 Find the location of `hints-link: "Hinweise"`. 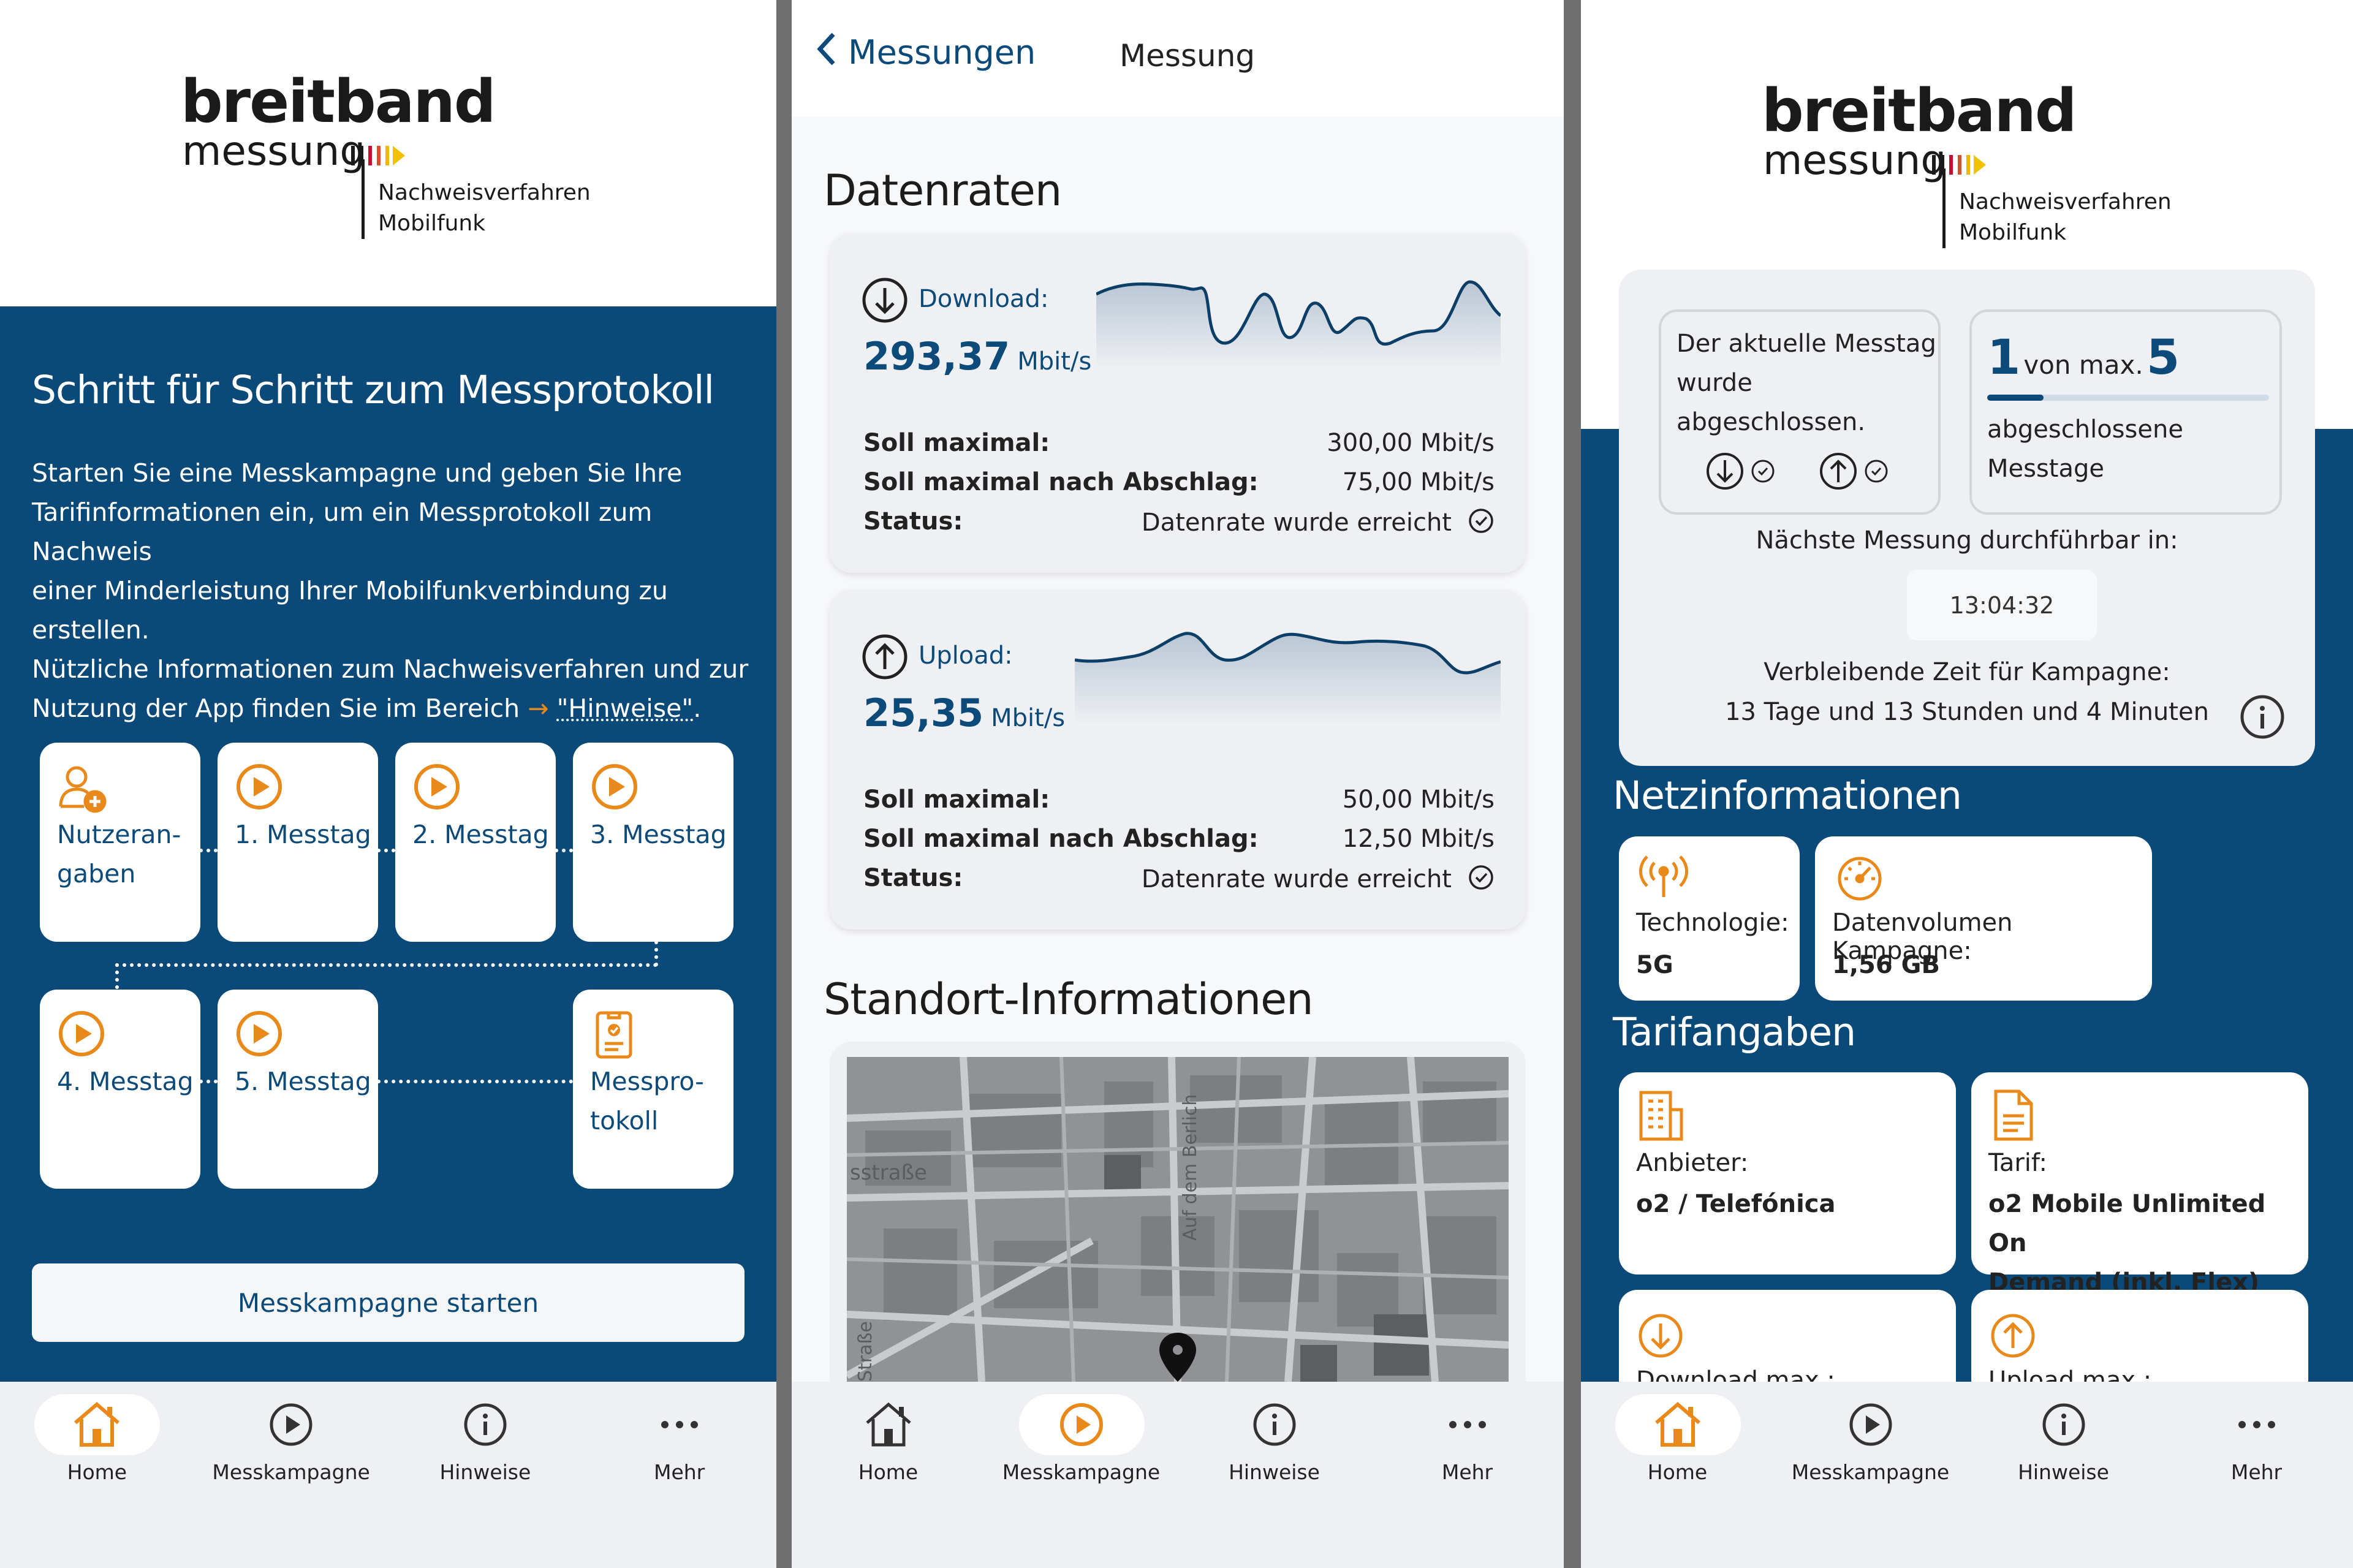

hints-link: "Hinweise" is located at coordinates (625, 709).